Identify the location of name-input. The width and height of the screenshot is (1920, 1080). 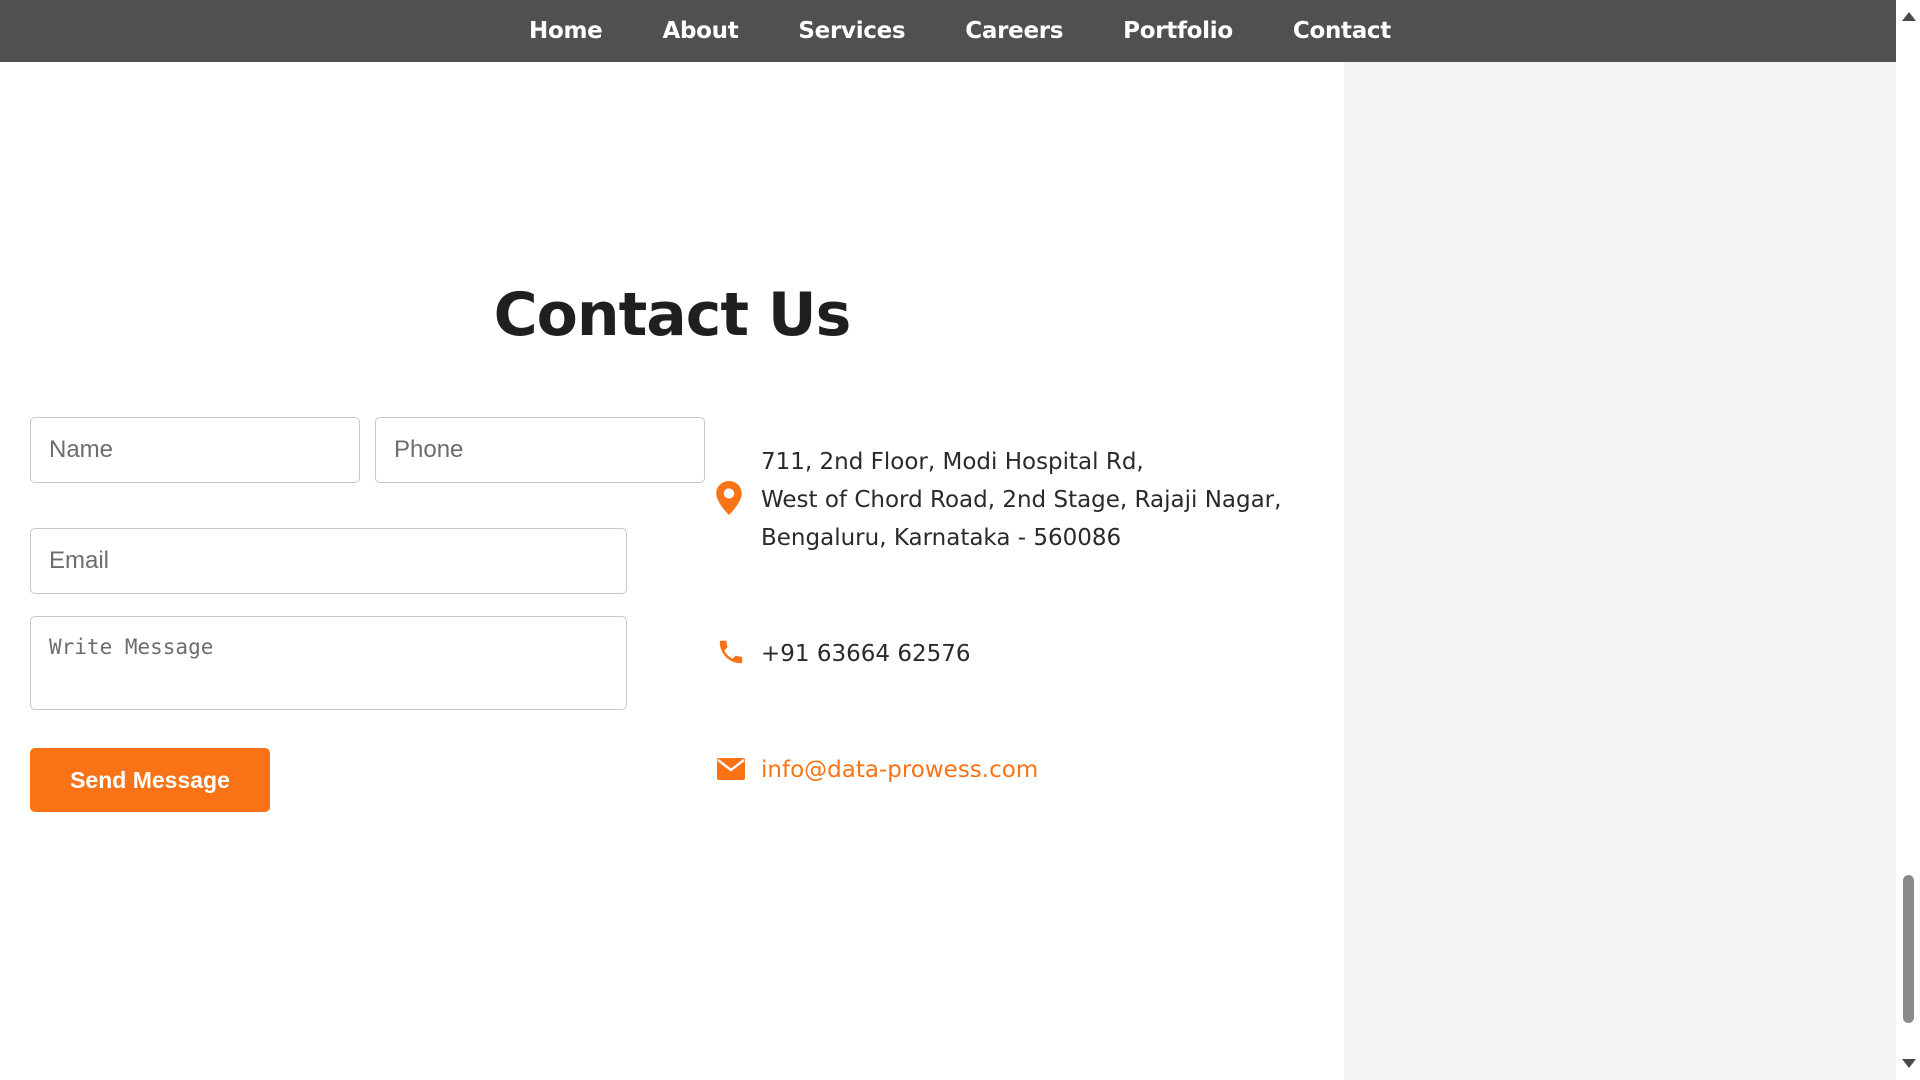
(195, 450).